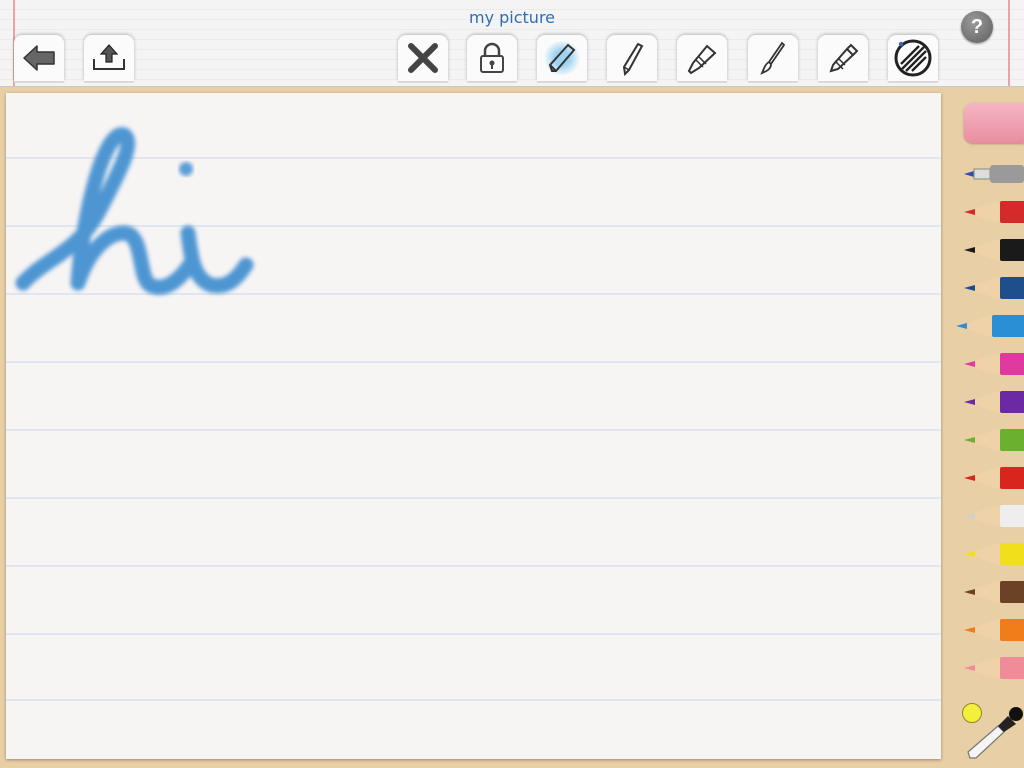 This screenshot has width=1024, height=768. What do you see at coordinates (512, 17) in the screenshot?
I see `document-title: my picture` at bounding box center [512, 17].